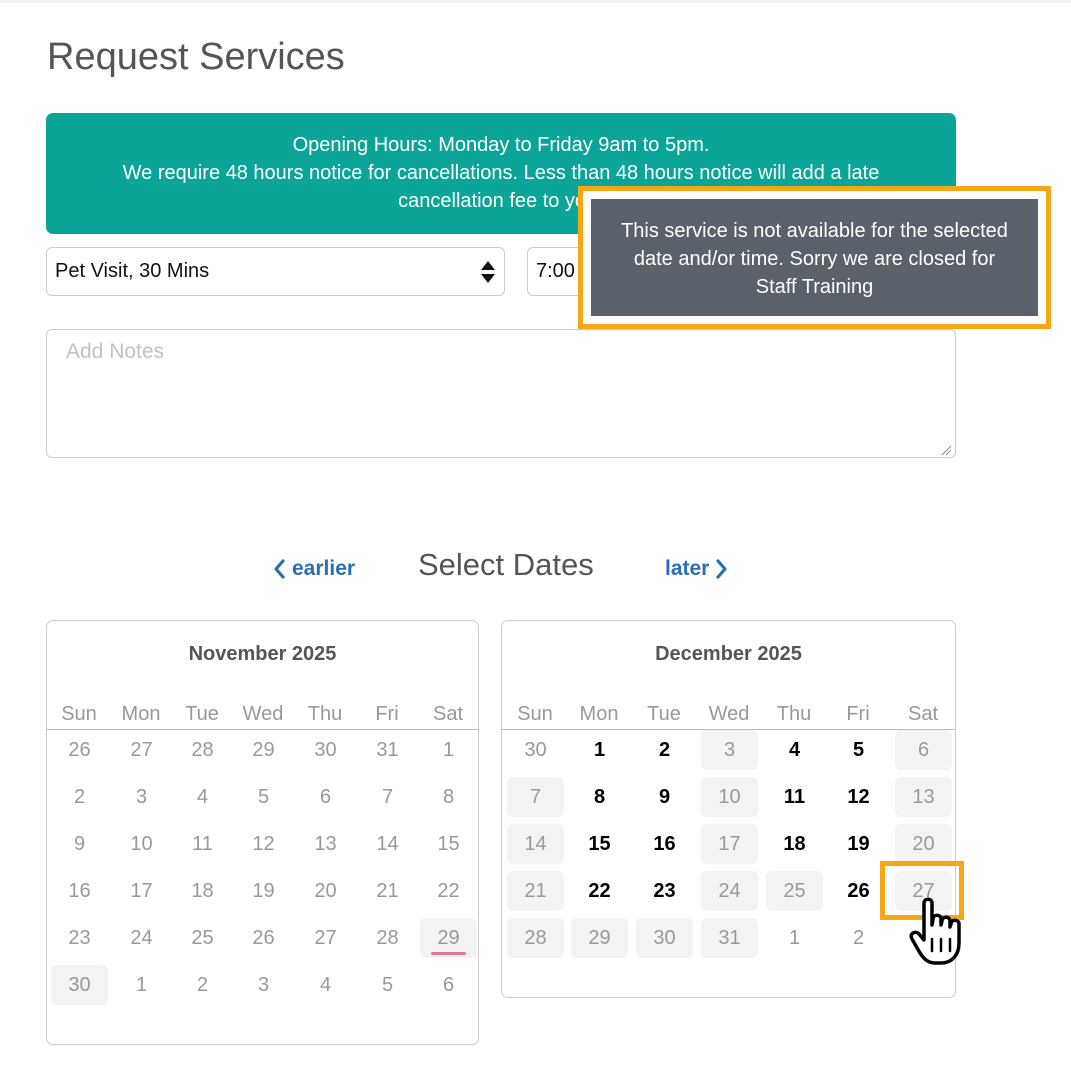  I want to click on sort-arrows-icon, so click(488, 272).